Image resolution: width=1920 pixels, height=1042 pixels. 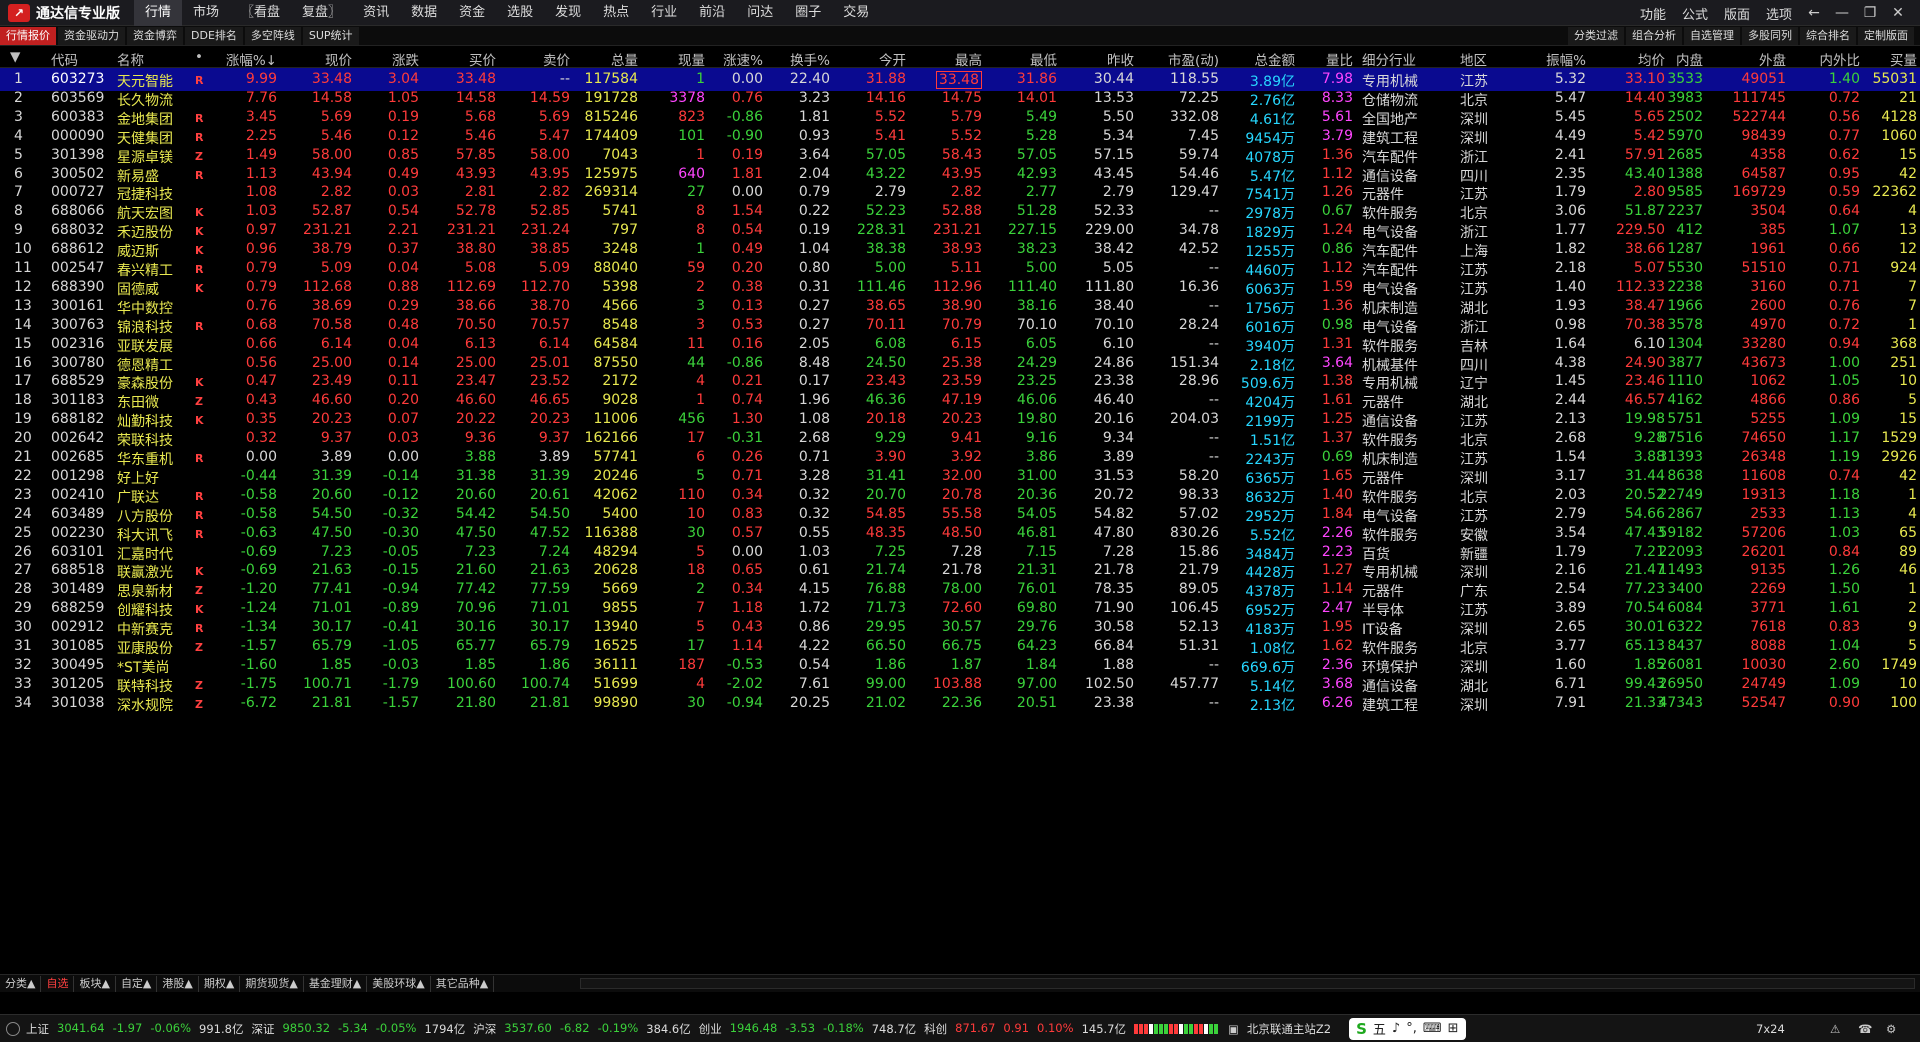 I want to click on function-tab-right-4: 综合排名, so click(x=1828, y=36).